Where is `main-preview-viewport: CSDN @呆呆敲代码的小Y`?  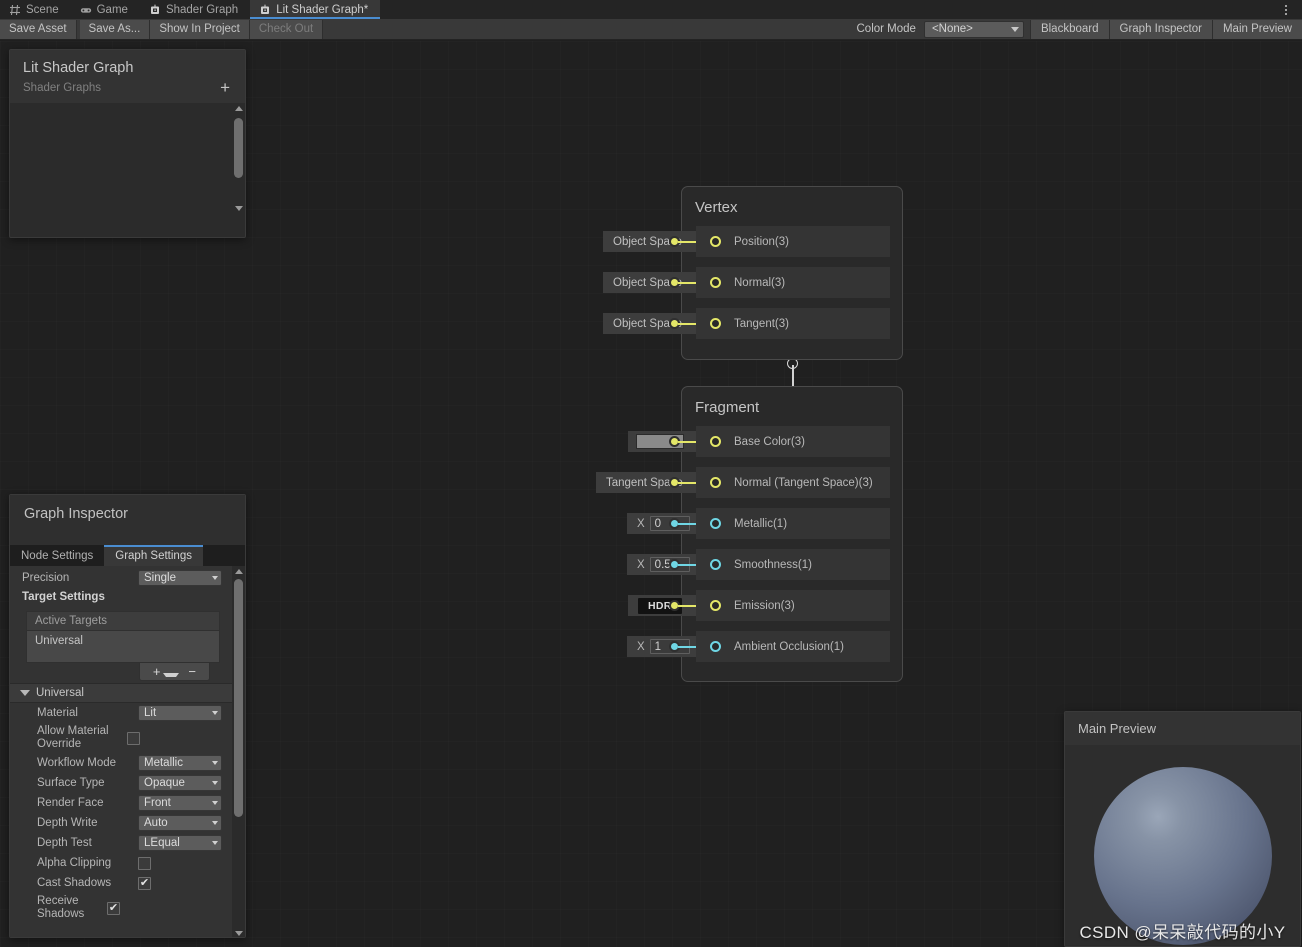 main-preview-viewport: CSDN @呆呆敲代码的小Y is located at coordinates (1182, 845).